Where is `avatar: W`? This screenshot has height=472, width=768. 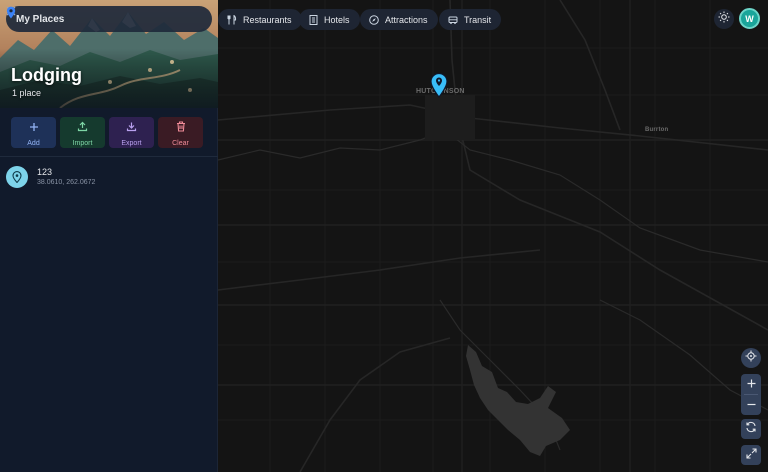
avatar: W is located at coordinates (749, 18).